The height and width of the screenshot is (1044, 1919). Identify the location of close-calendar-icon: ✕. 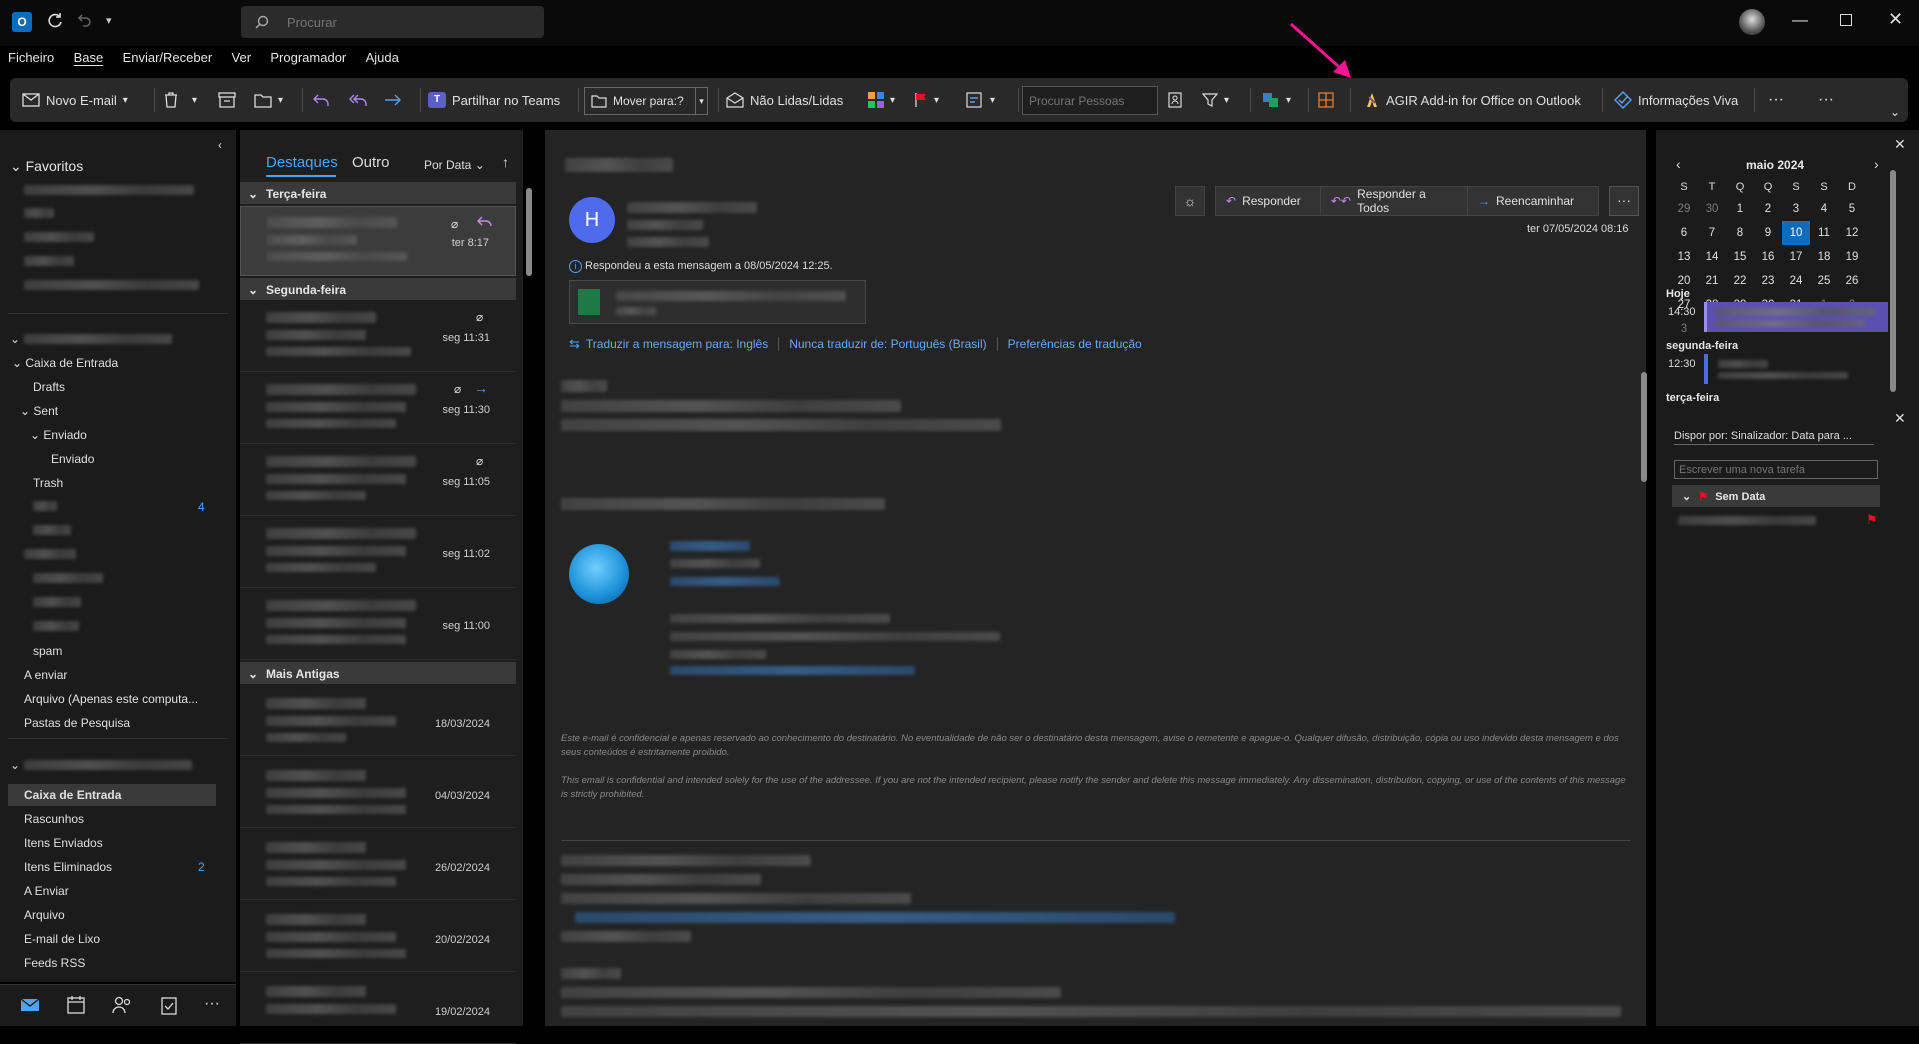
(1900, 144).